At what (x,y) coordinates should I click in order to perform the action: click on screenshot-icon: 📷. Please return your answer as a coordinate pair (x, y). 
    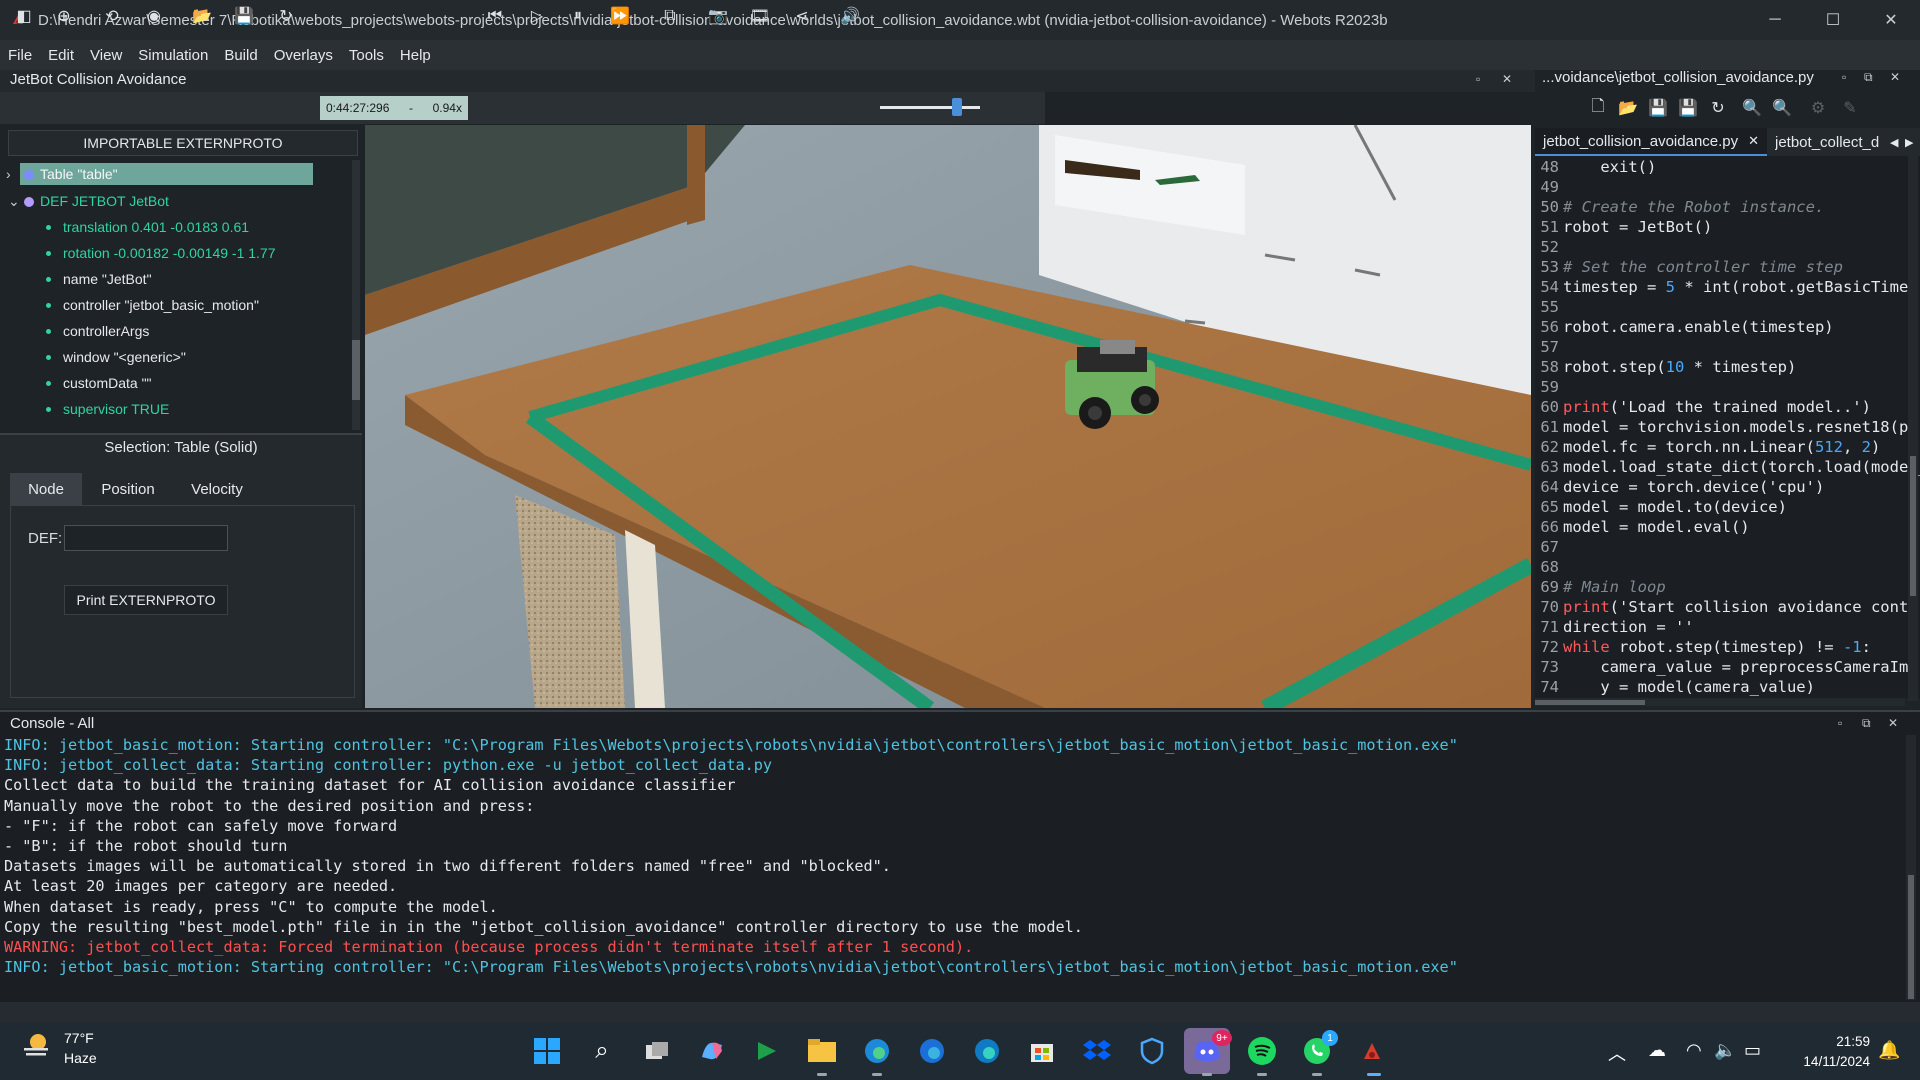
    Looking at the image, I should click on (718, 16).